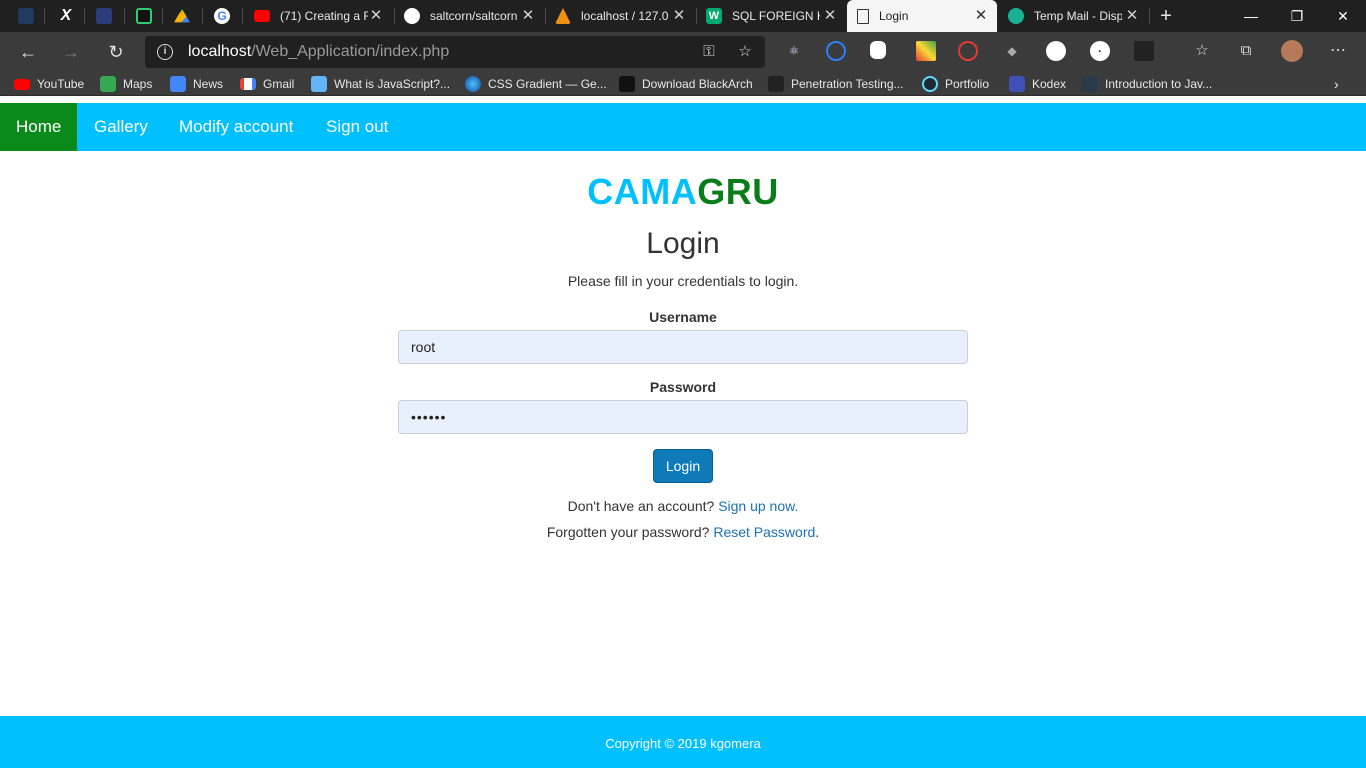 Image resolution: width=1366 pixels, height=772 pixels. I want to click on news-icon, so click(178, 84).